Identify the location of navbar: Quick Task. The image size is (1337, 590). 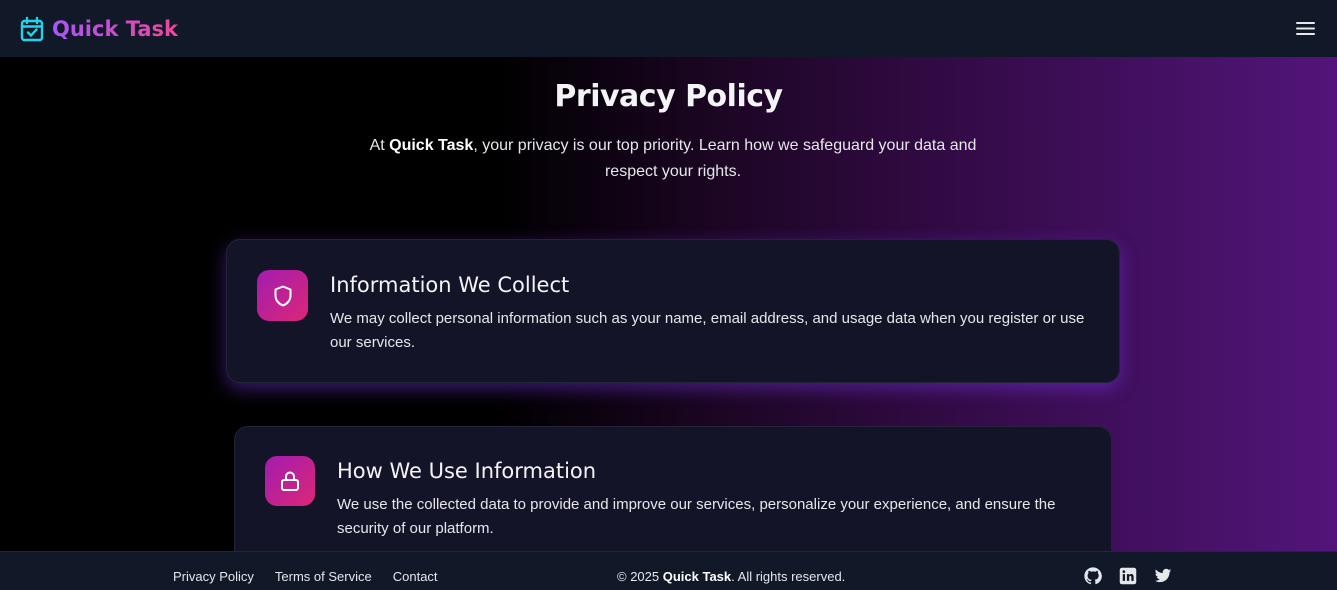
(668, 28).